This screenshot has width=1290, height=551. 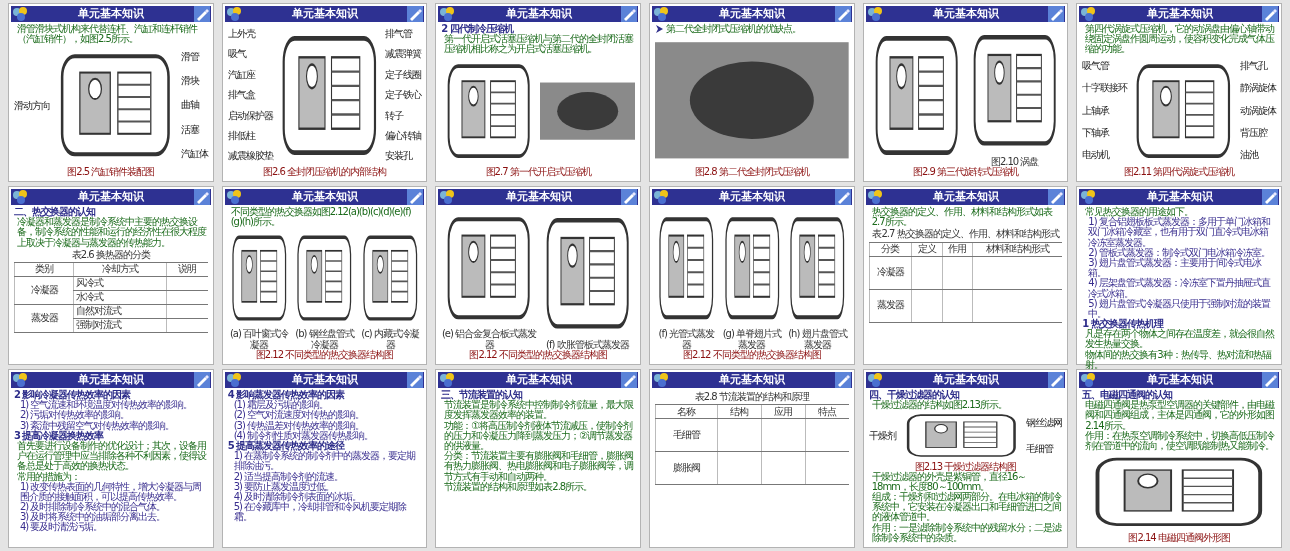 I want to click on diagram-label: 定子线圈, so click(x=403, y=75).